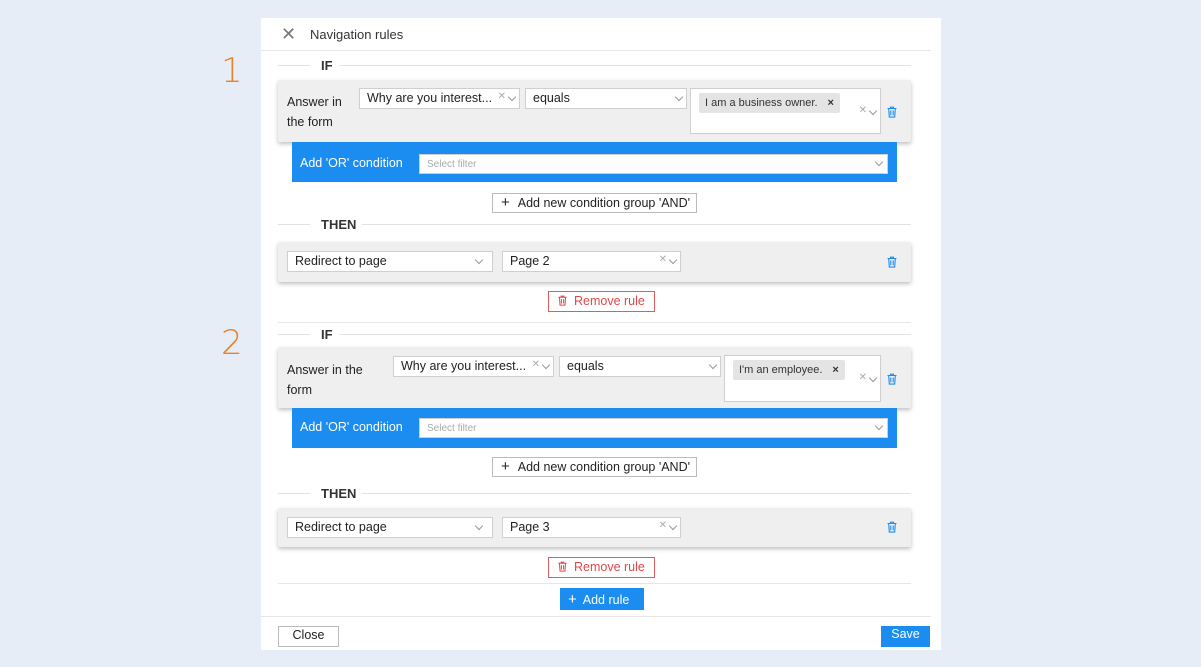 Image resolution: width=1201 pixels, height=667 pixels. Describe the element at coordinates (769, 103) in the screenshot. I see `answer-tag: I am a business owner. ×` at that location.